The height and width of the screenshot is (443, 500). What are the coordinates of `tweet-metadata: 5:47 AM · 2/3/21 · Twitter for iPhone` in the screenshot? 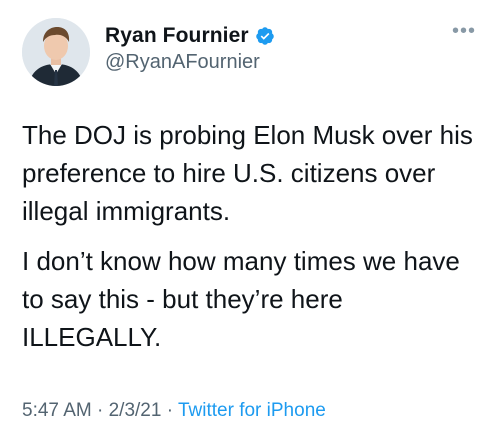 It's located at (174, 411).